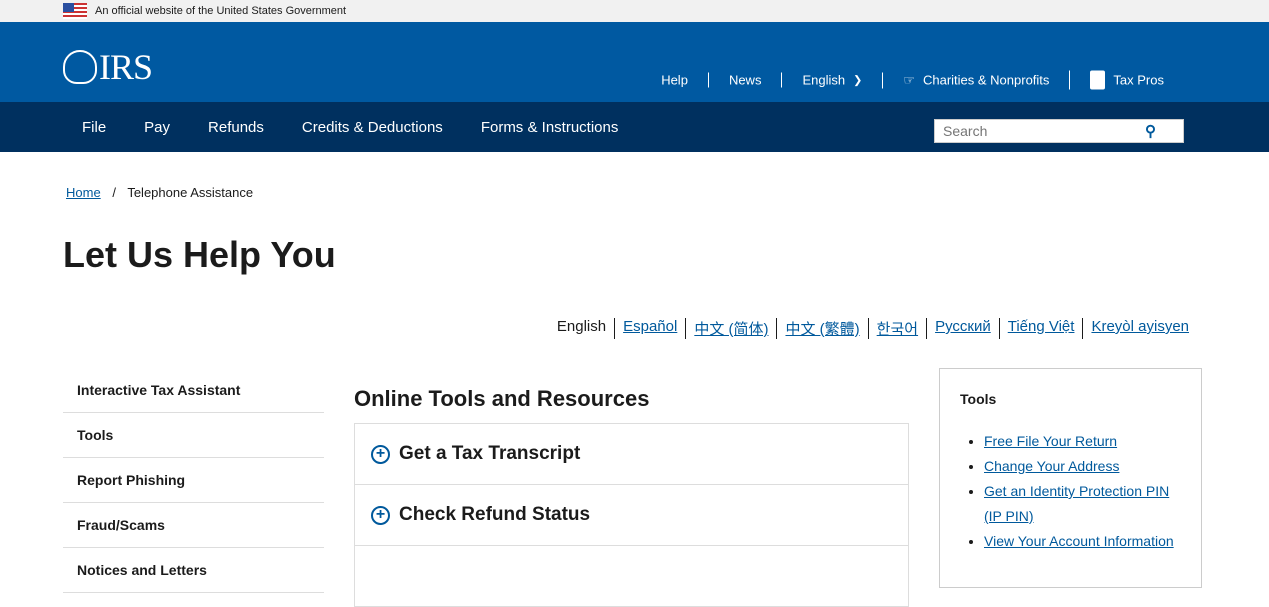  Describe the element at coordinates (824, 80) in the screenshot. I see `language-label: English` at that location.